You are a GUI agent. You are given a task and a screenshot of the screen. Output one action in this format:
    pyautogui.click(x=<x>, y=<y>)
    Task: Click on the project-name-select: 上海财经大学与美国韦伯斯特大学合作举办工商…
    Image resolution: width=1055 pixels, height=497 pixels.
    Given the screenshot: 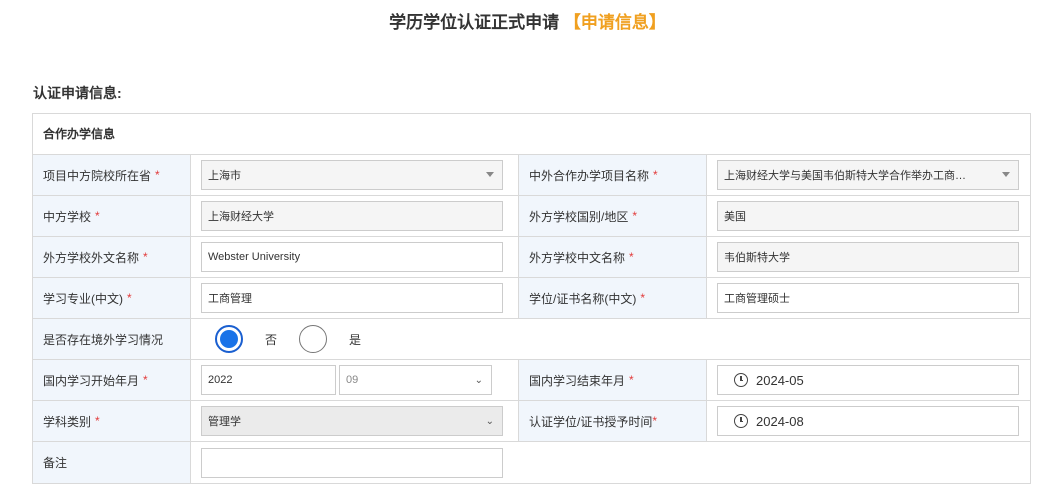 What is the action you would take?
    pyautogui.click(x=868, y=175)
    